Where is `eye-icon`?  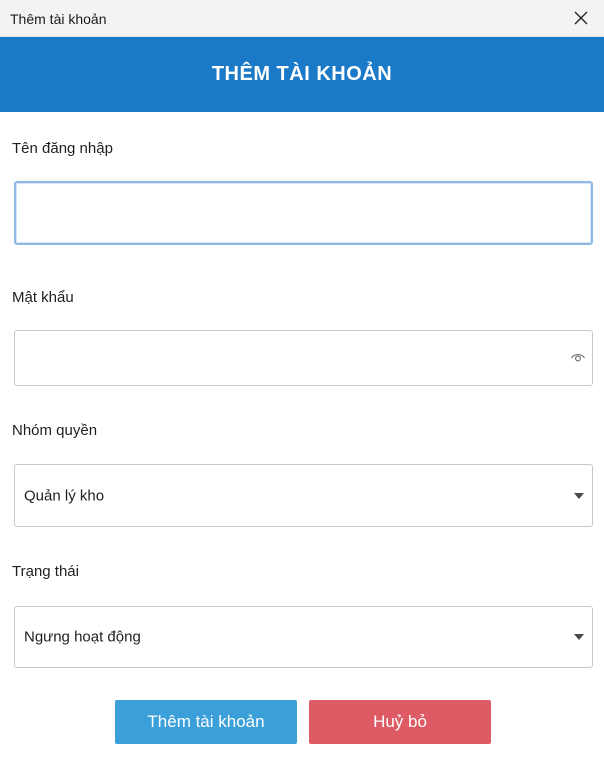
eye-icon is located at coordinates (578, 357).